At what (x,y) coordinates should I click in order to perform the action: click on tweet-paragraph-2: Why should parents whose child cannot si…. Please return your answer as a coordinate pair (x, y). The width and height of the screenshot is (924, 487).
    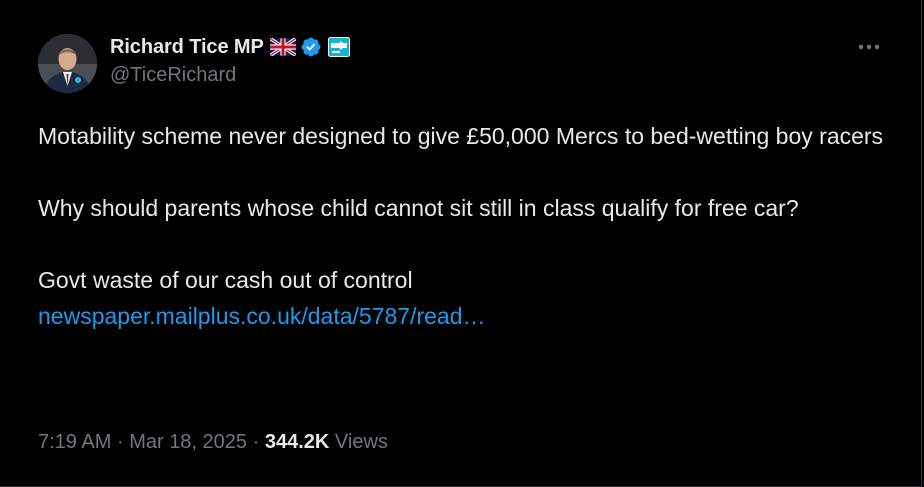
    Looking at the image, I should click on (418, 208).